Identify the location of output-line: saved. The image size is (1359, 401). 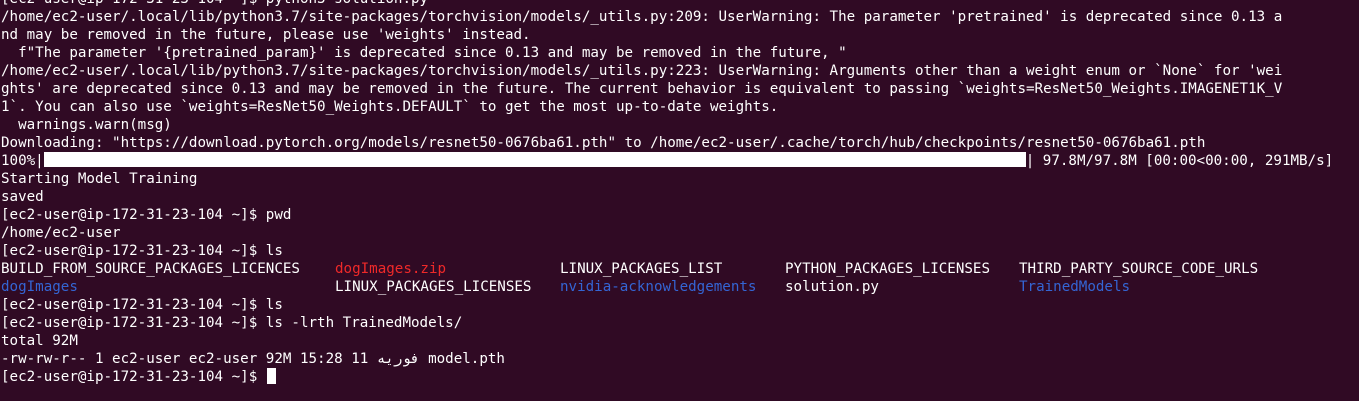
(22, 197).